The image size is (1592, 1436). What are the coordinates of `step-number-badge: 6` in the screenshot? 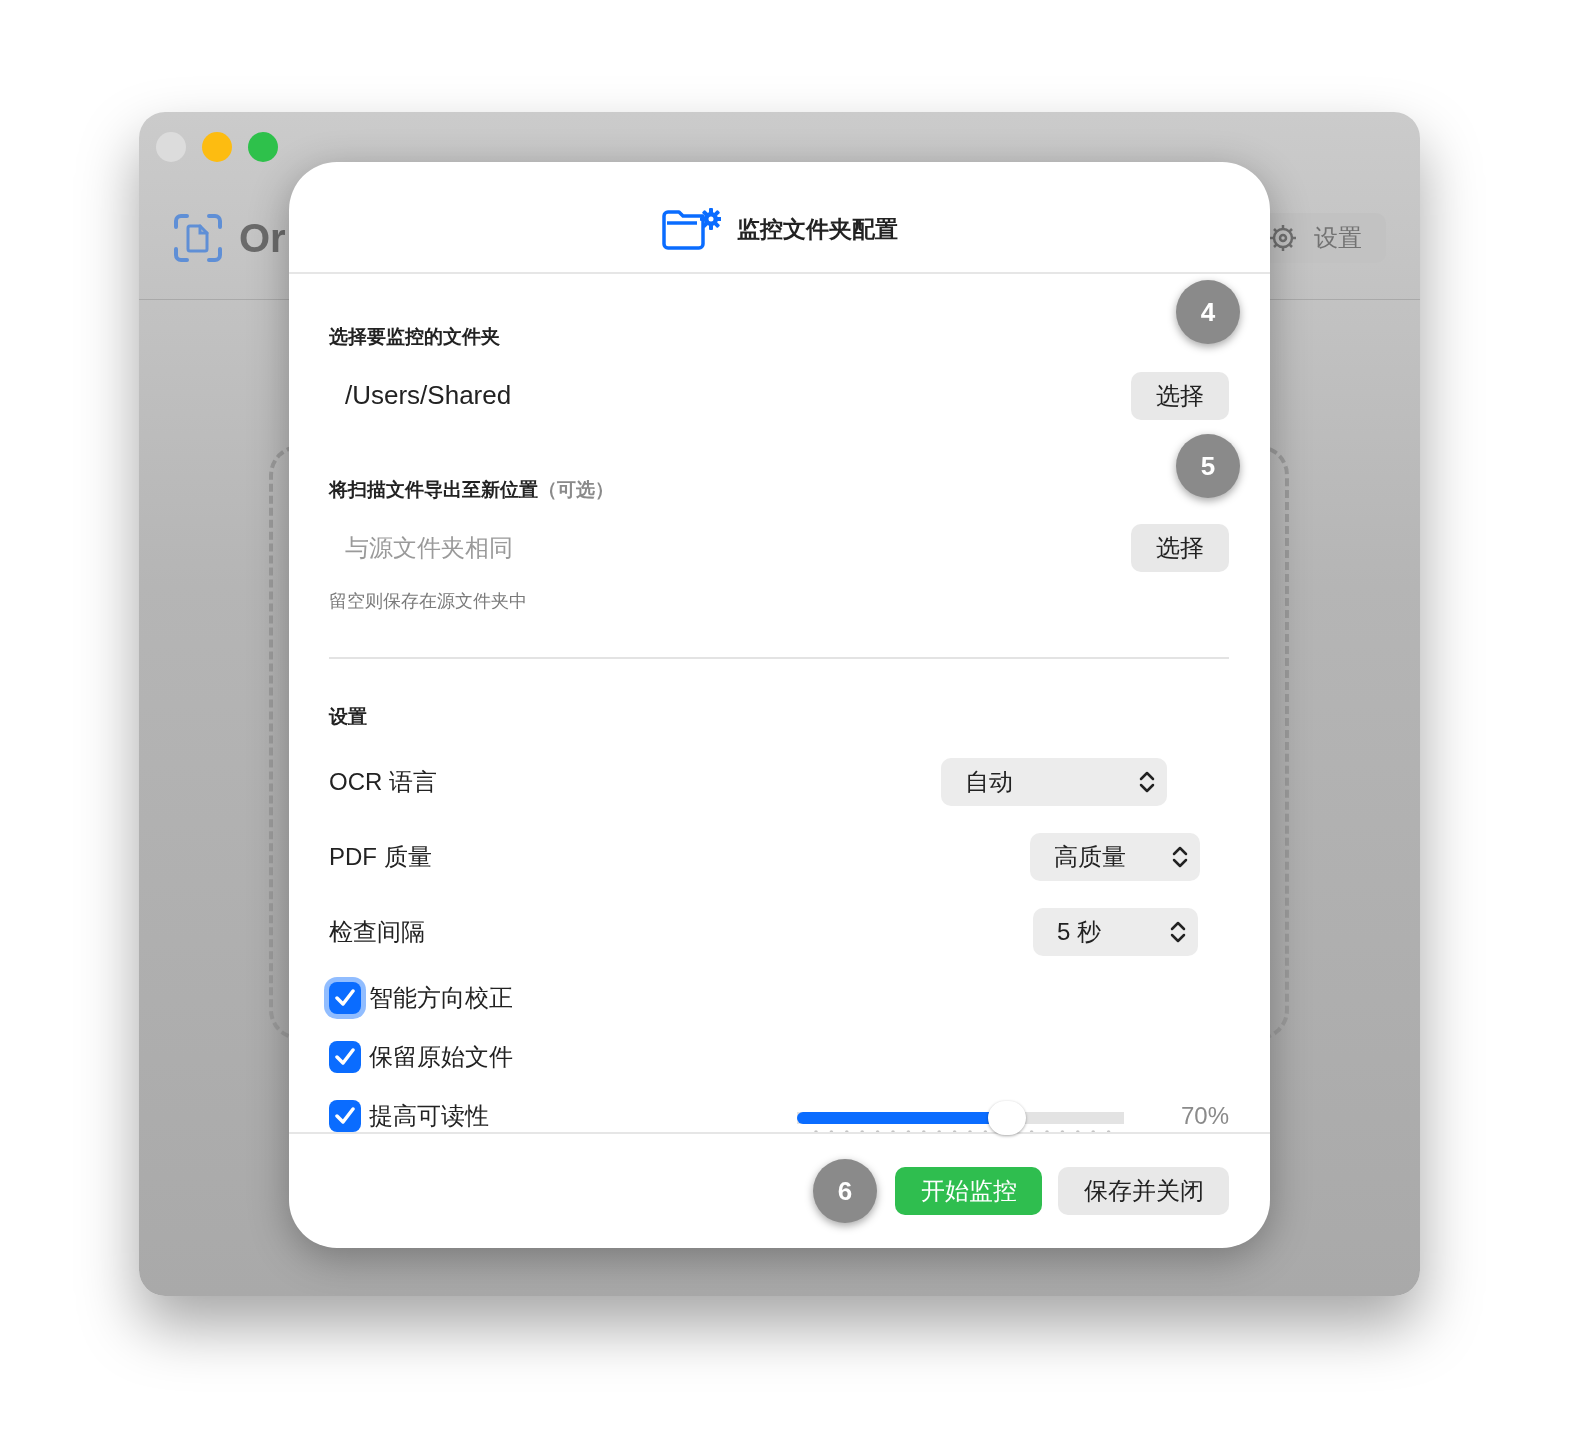 It's located at (845, 1191).